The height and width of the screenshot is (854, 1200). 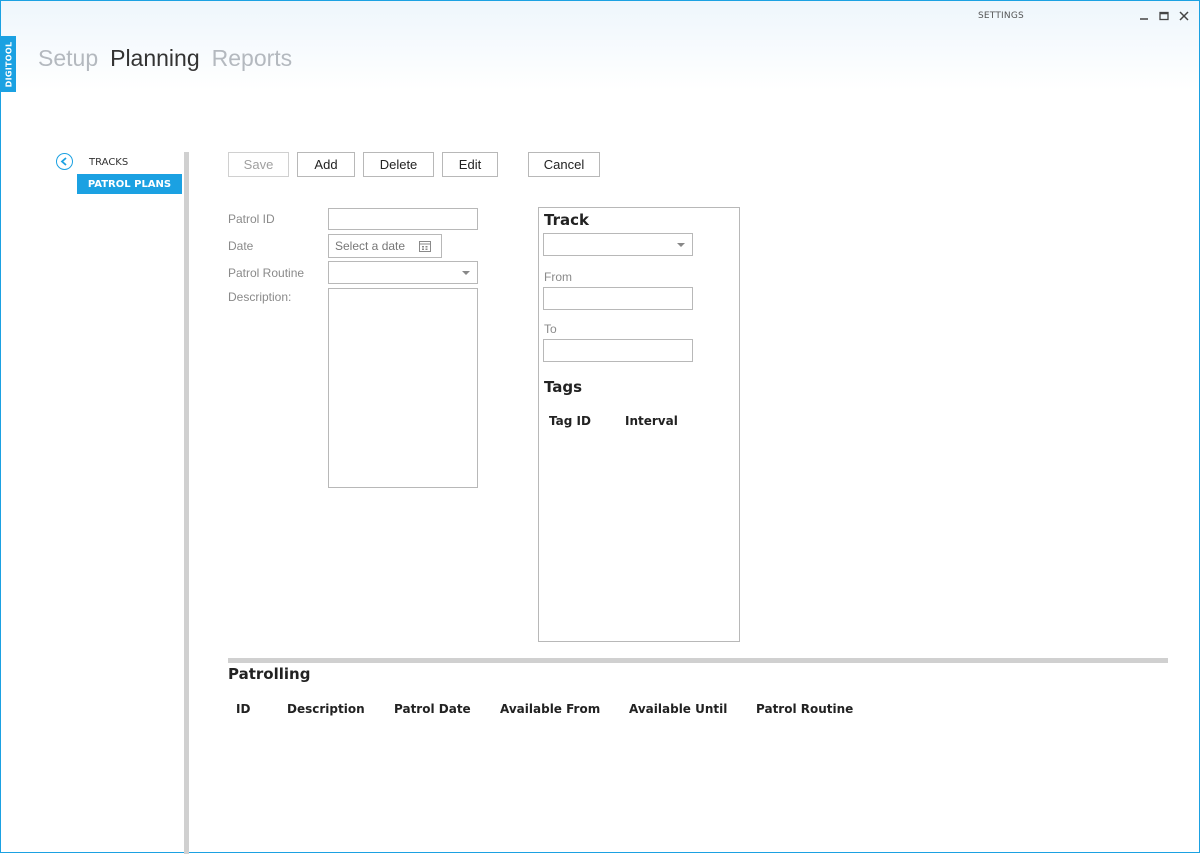 What do you see at coordinates (403, 219) in the screenshot?
I see `patrol-id-input` at bounding box center [403, 219].